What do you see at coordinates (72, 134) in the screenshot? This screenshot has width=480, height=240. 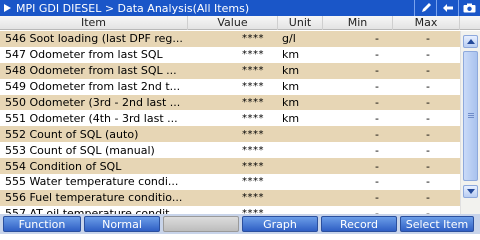 I see `row-item-label: 552 Count of SQL (auto)` at bounding box center [72, 134].